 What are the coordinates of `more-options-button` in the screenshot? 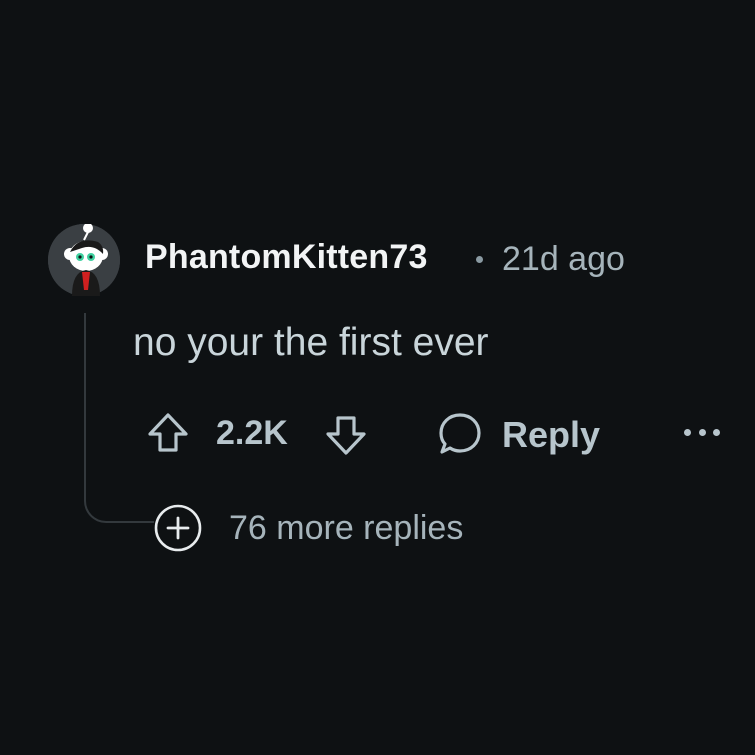 It's located at (702, 432).